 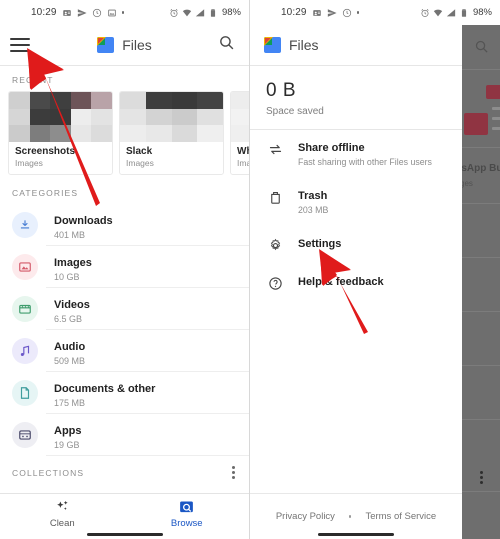 I want to click on scrim-overflow-icon, so click(x=481, y=477).